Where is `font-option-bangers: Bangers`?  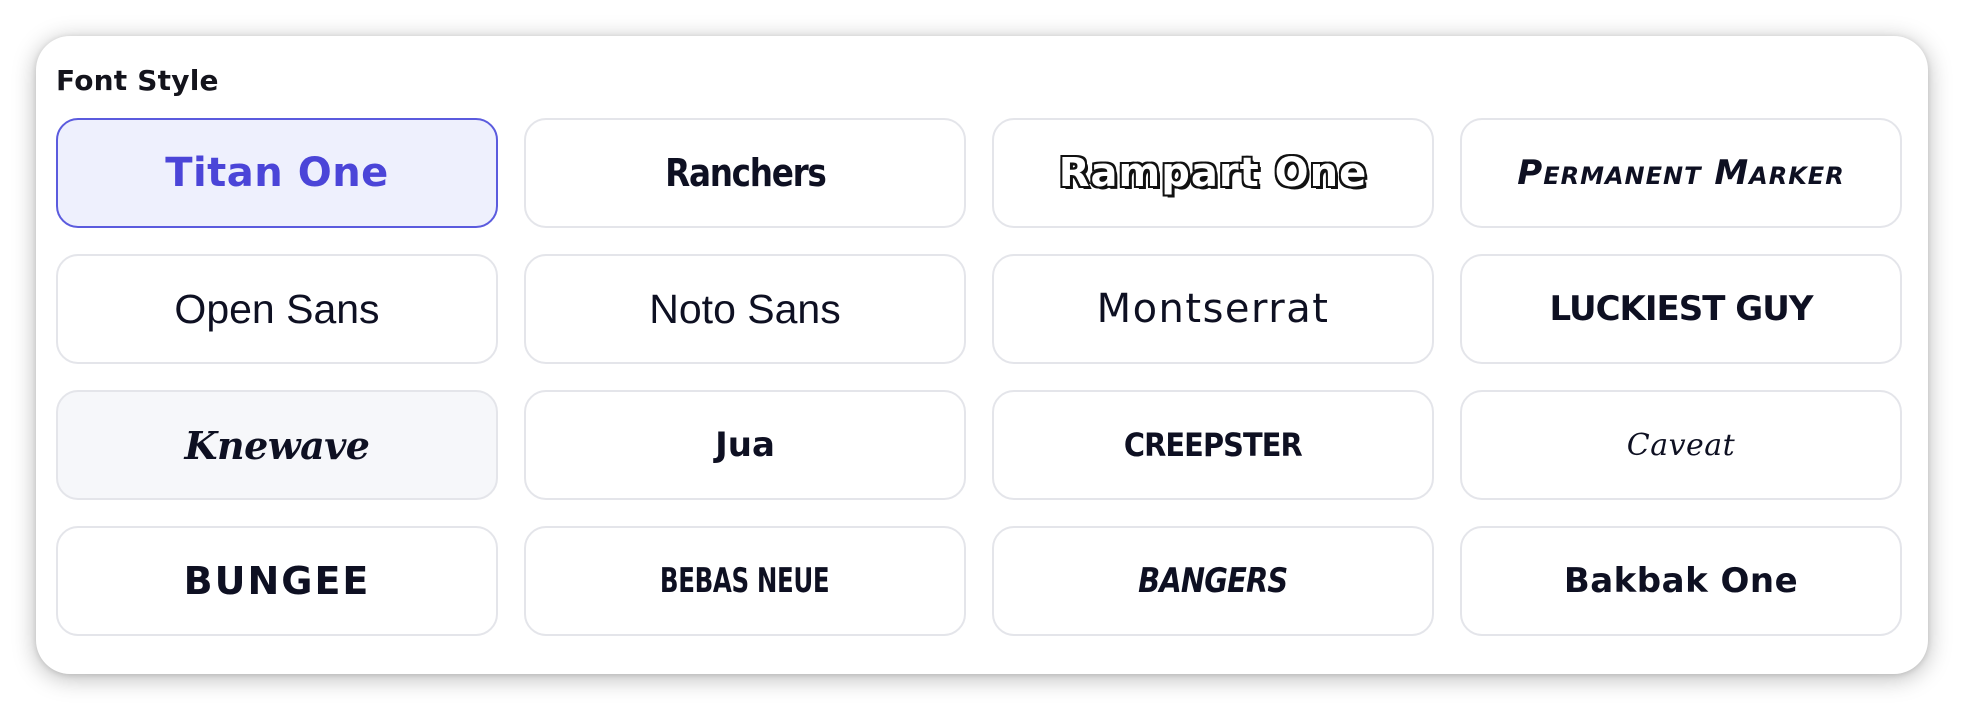
font-option-bangers: Bangers is located at coordinates (1213, 581).